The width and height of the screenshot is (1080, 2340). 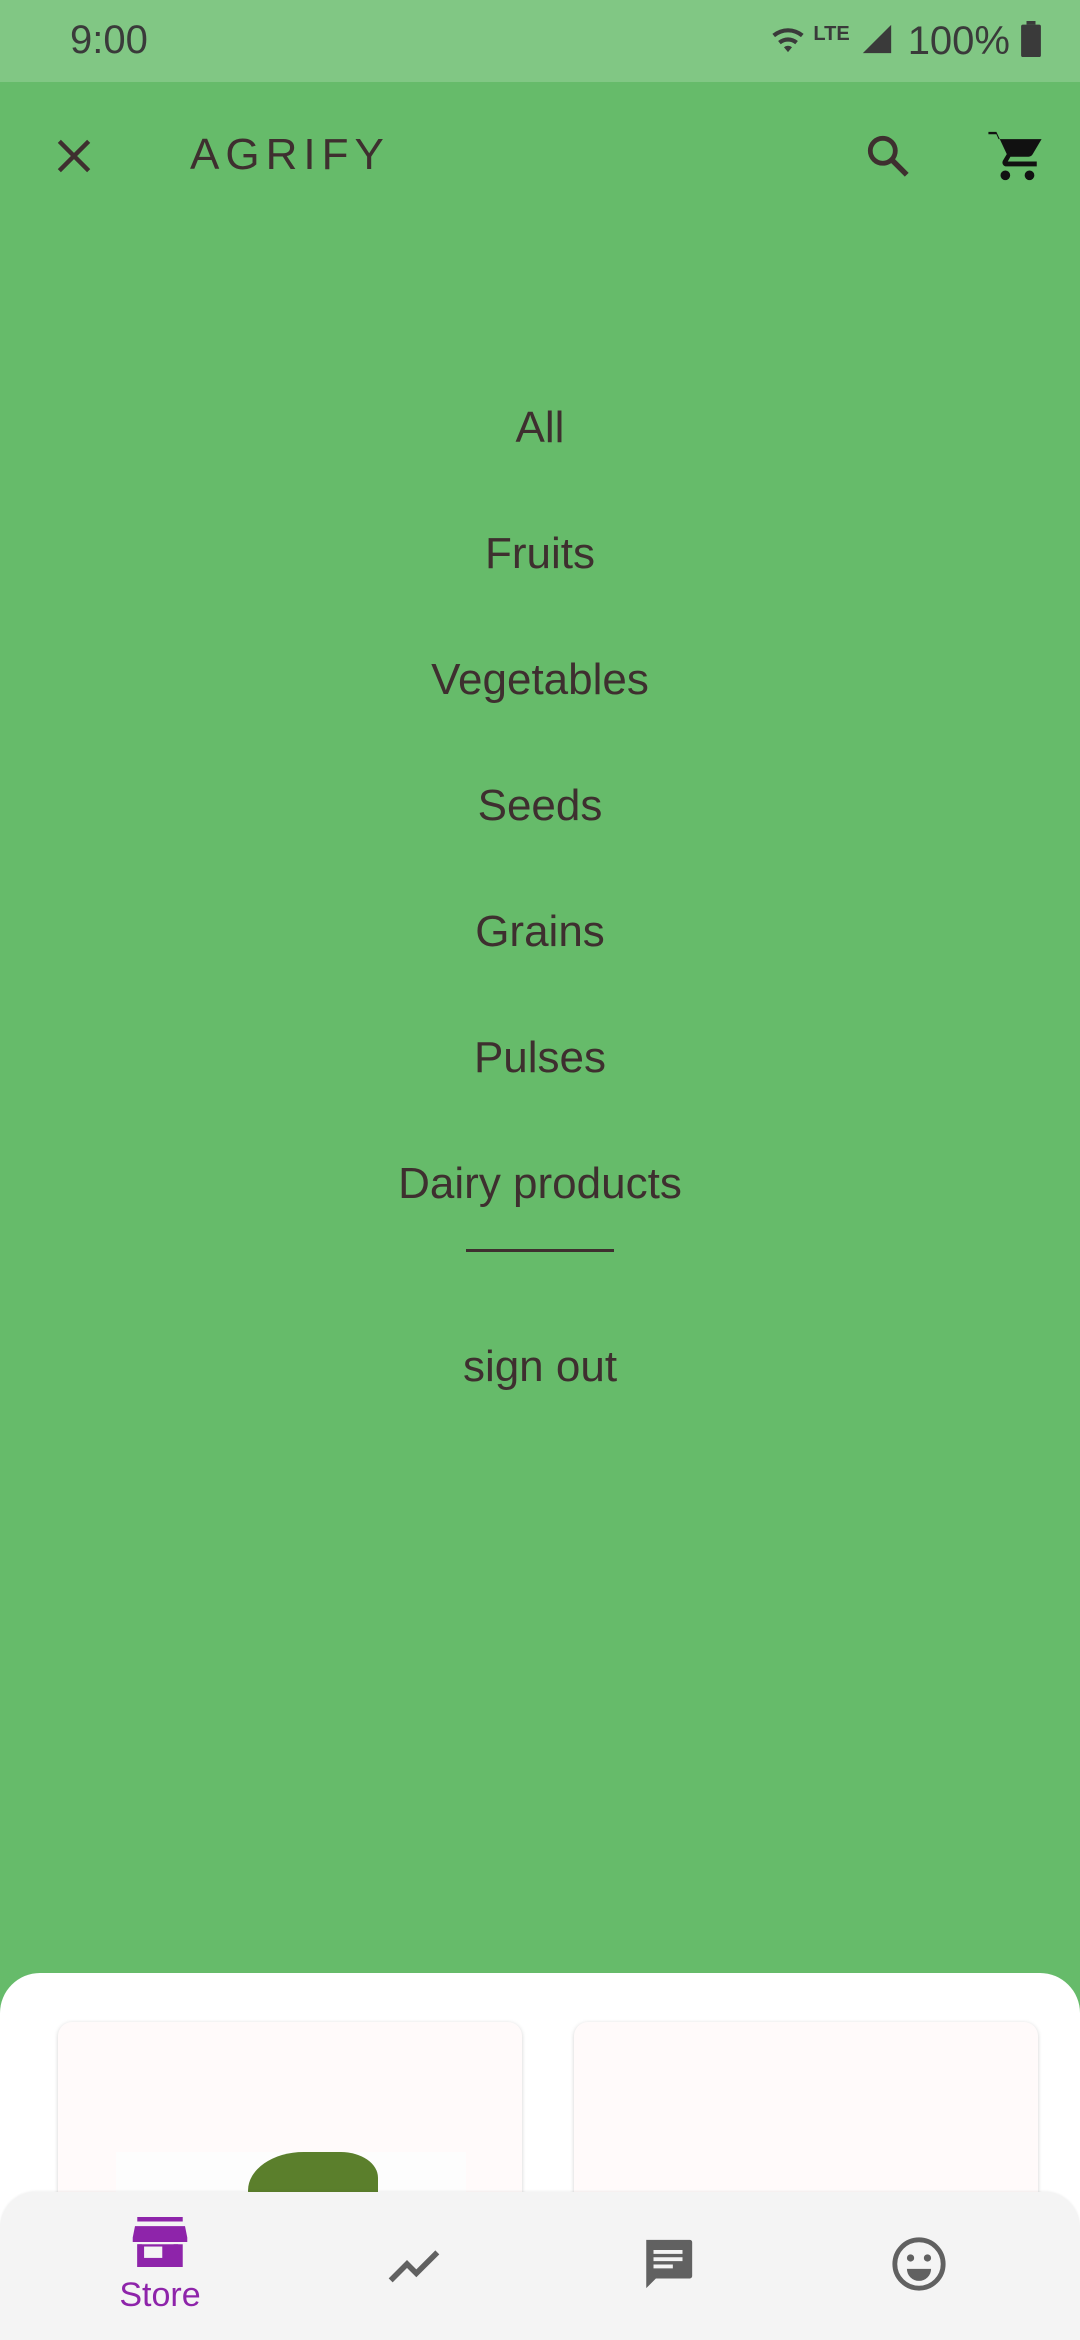 What do you see at coordinates (540, 1250) in the screenshot?
I see `menu-divider` at bounding box center [540, 1250].